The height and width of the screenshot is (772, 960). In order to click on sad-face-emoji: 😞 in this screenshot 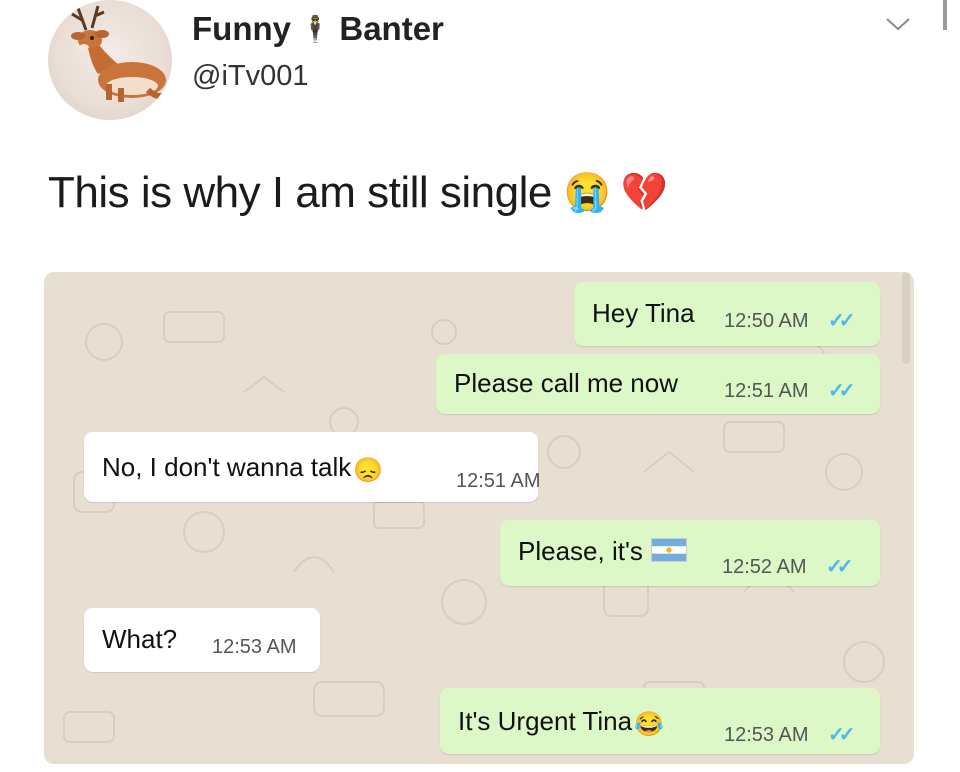, I will do `click(368, 470)`.